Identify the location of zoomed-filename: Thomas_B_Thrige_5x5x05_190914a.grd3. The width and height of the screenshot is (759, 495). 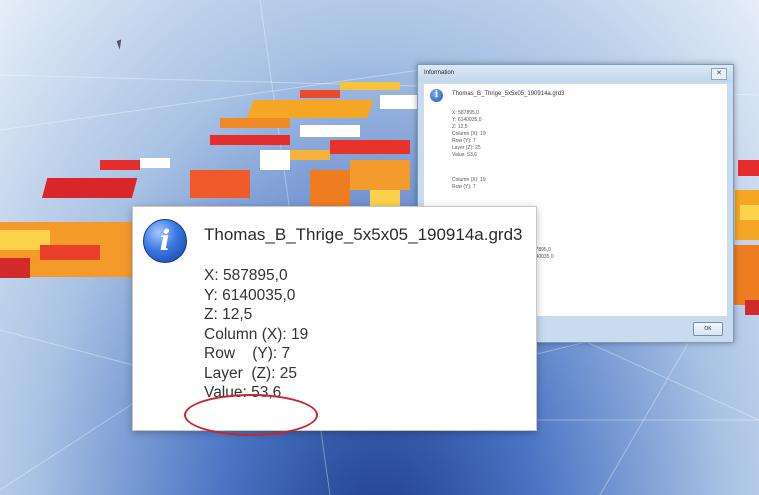
(363, 234).